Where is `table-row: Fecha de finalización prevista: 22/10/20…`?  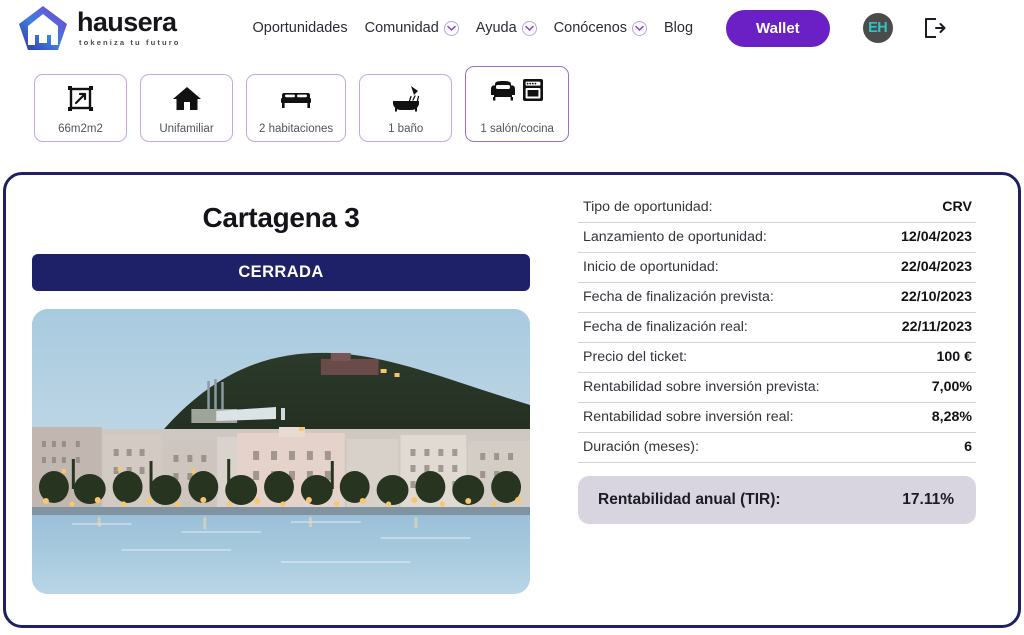 table-row: Fecha de finalización prevista: 22/10/20… is located at coordinates (777, 298).